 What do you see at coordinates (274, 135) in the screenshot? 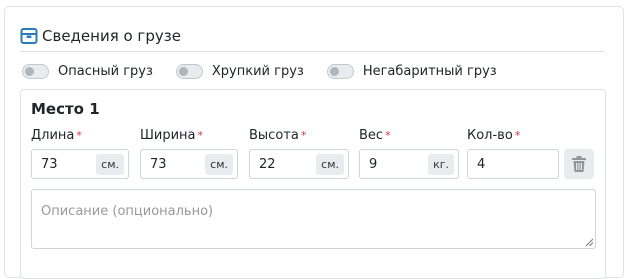
I see `field-label-text: Высота` at bounding box center [274, 135].